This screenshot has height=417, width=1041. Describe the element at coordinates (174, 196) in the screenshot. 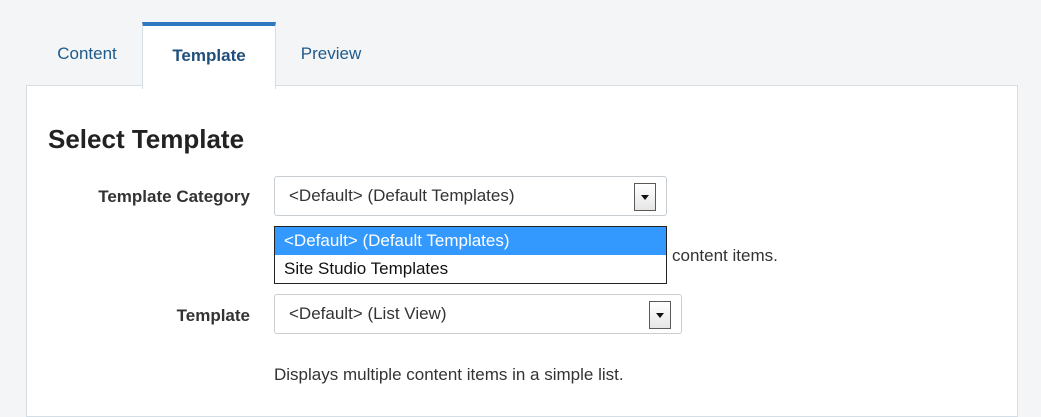

I see `template-category-label: Template Category` at that location.